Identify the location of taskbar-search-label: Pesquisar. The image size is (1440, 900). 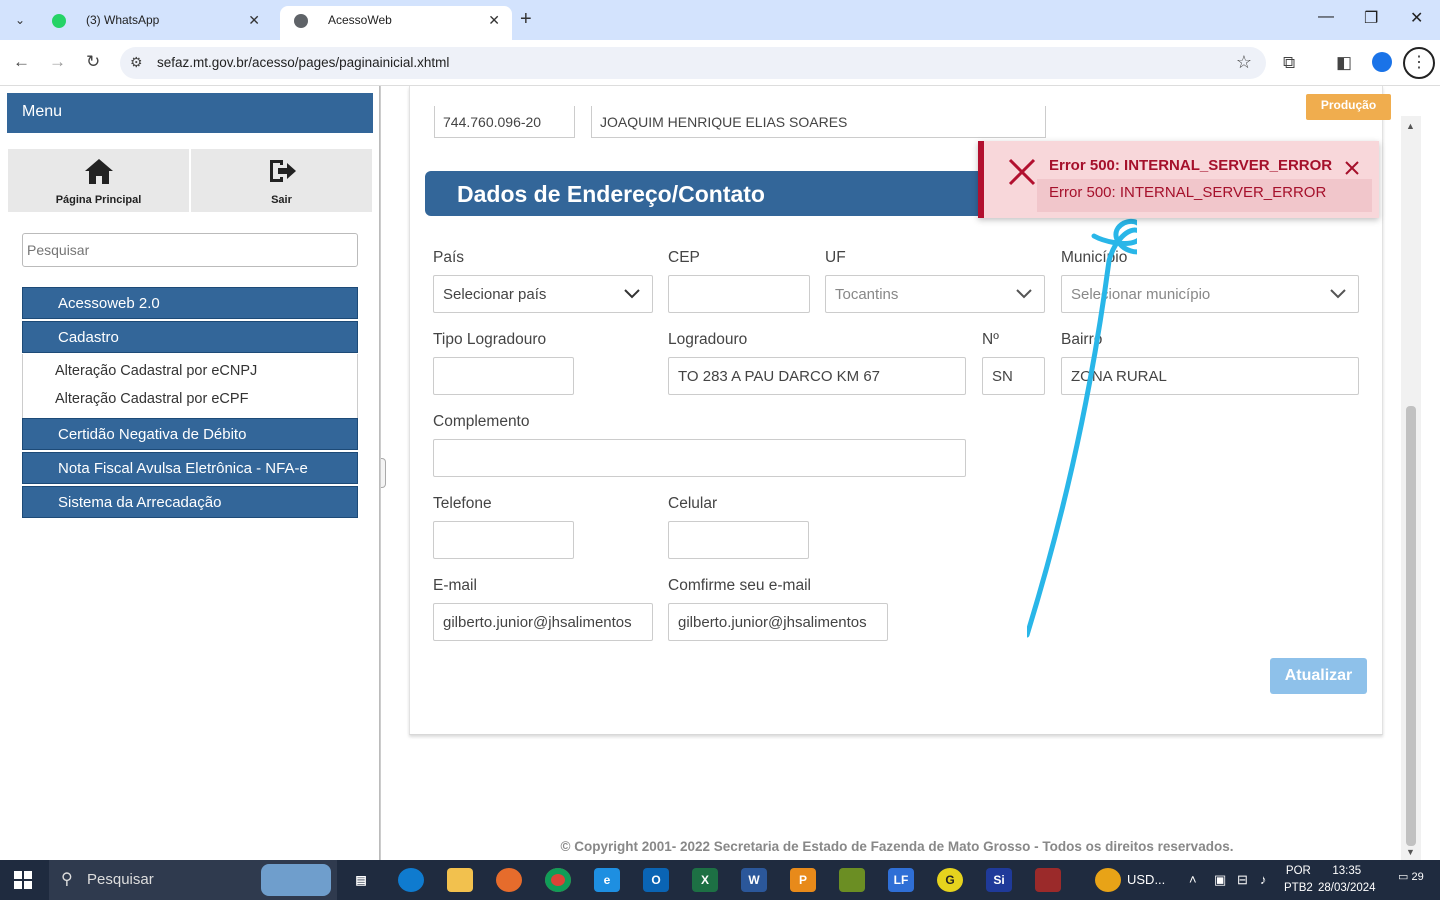
(120, 879).